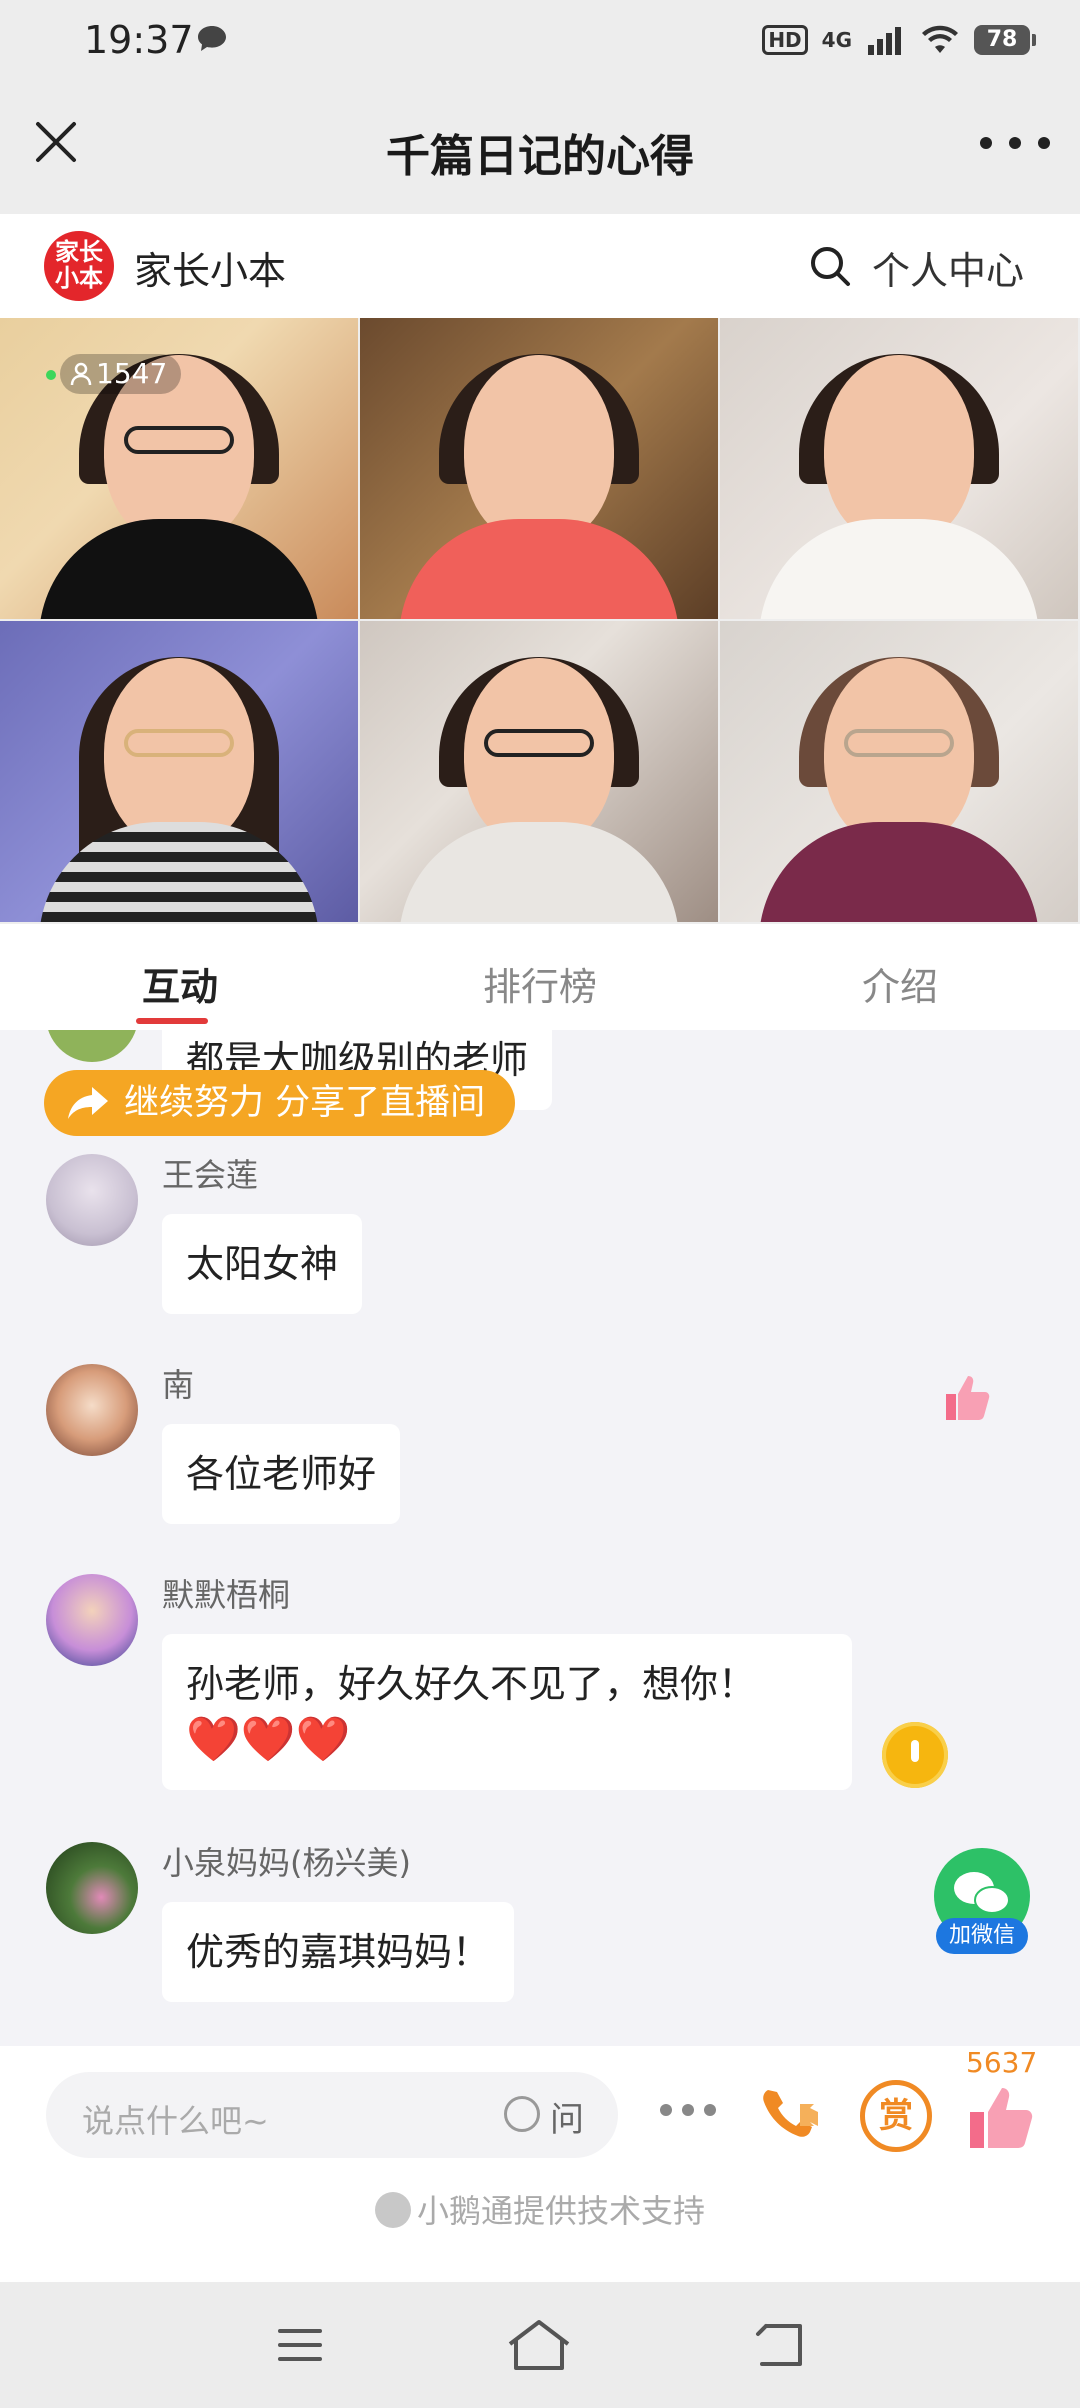 This screenshot has width=1080, height=2408. I want to click on sender-name: 小泉妈妈(杨兴美), so click(286, 1863).